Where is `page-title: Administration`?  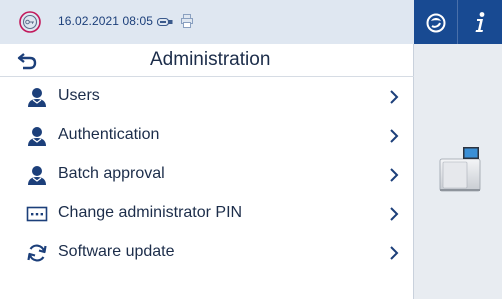 page-title: Administration is located at coordinates (210, 59).